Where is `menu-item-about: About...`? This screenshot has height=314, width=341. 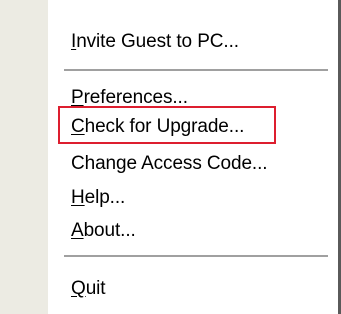
menu-item-about: About... is located at coordinates (192, 231).